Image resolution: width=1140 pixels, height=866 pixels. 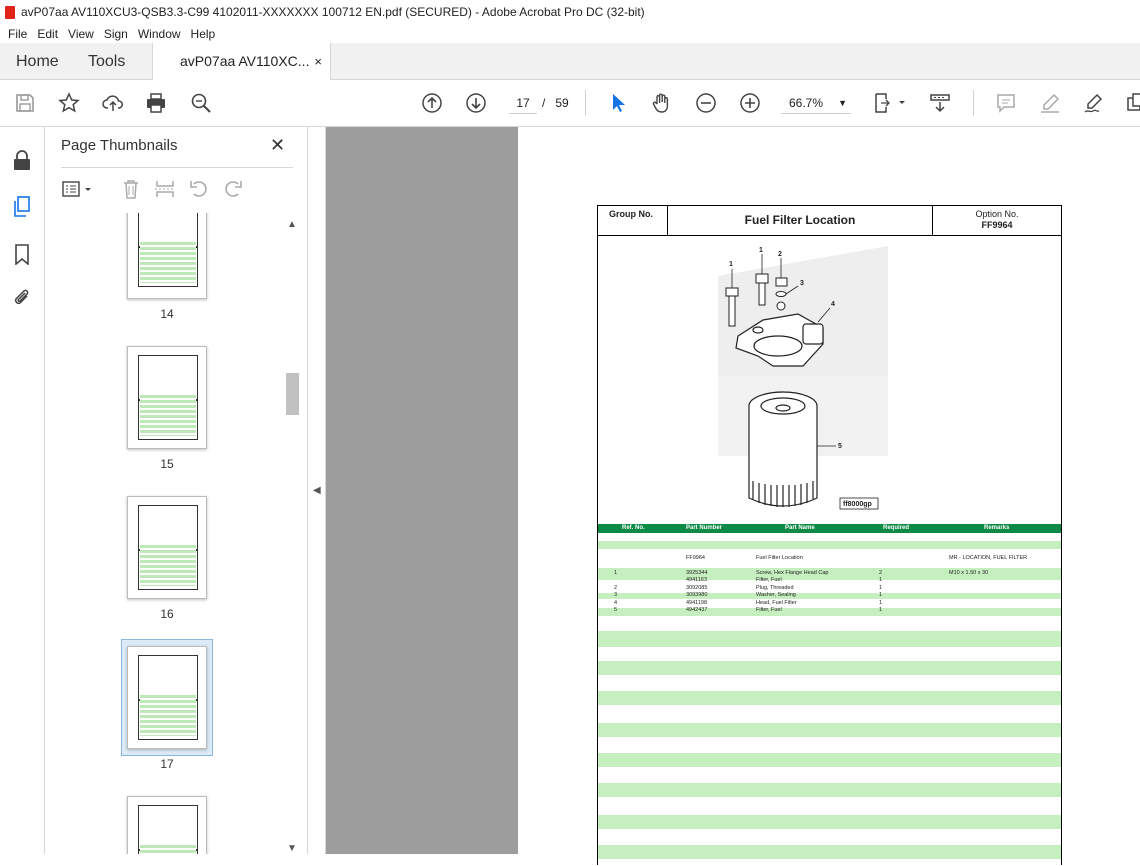 What do you see at coordinates (25, 103) in the screenshot?
I see `save-icon` at bounding box center [25, 103].